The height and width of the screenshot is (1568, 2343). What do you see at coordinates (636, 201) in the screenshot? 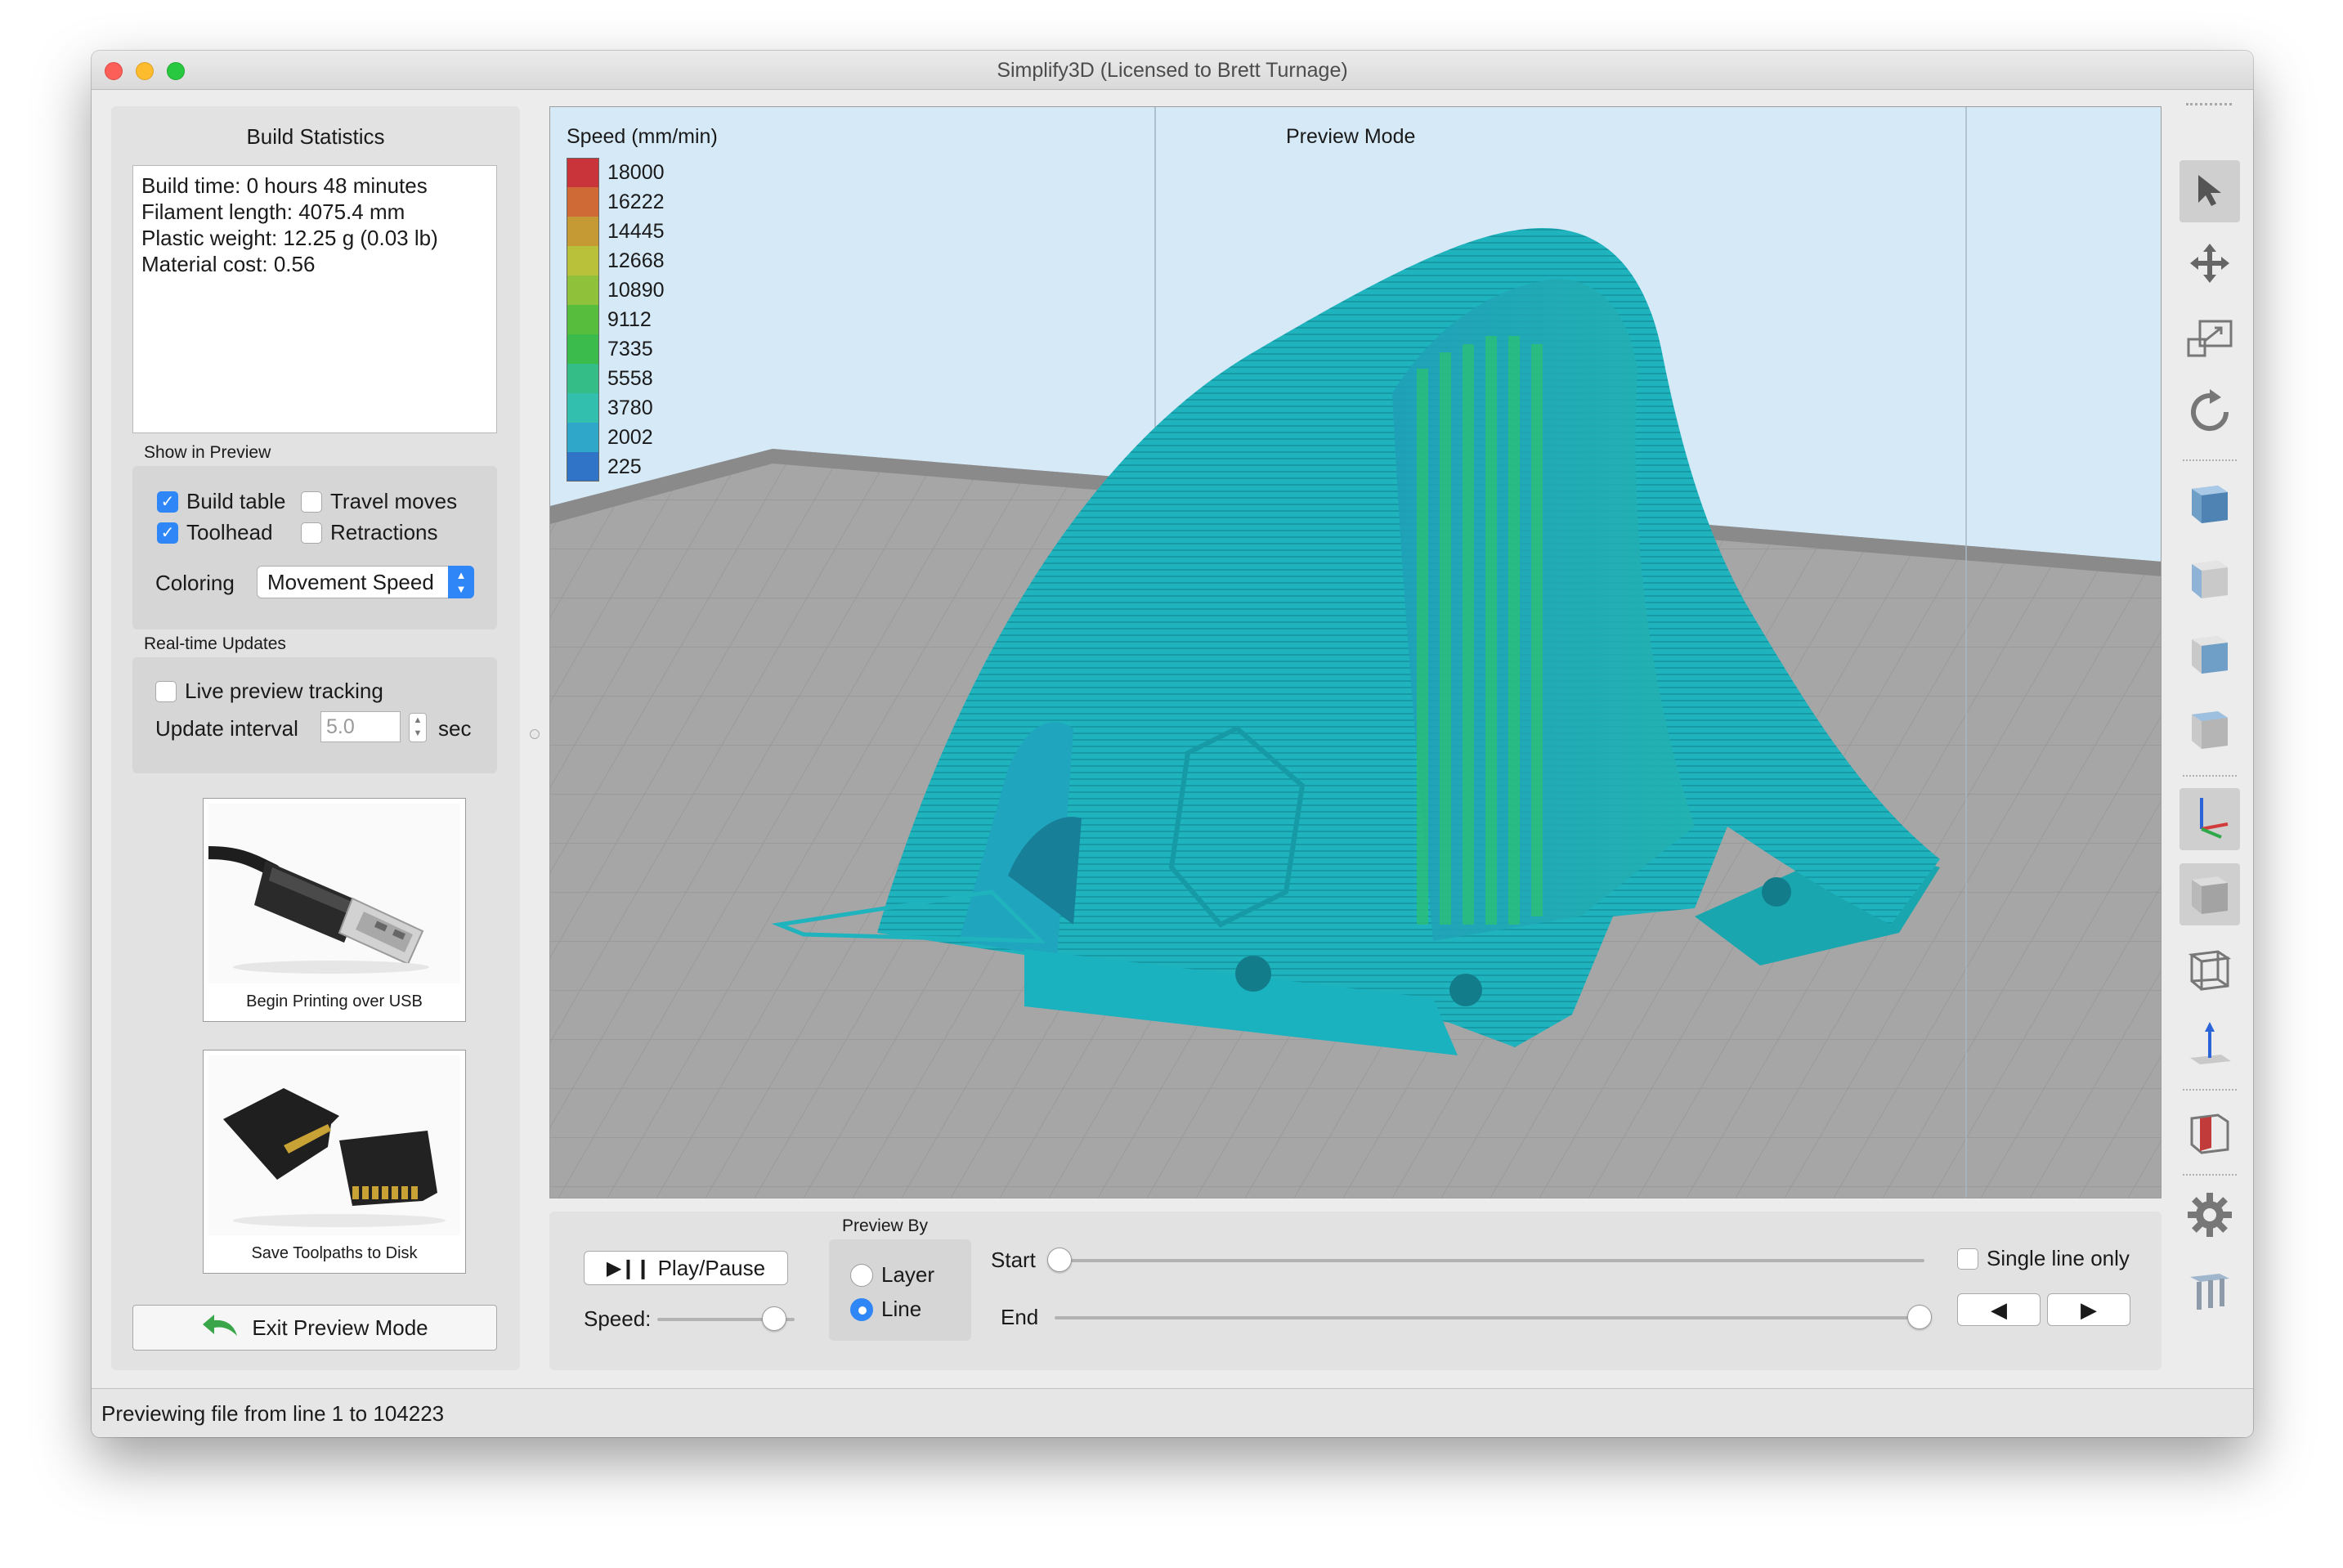
I see `legend-value: 16222` at bounding box center [636, 201].